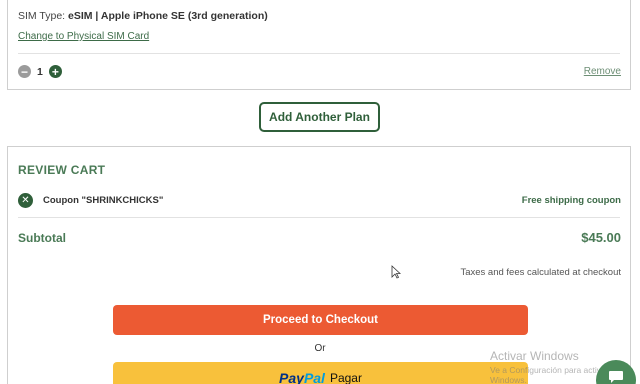 The height and width of the screenshot is (384, 640). What do you see at coordinates (602, 71) in the screenshot?
I see `remove-link: Remove` at bounding box center [602, 71].